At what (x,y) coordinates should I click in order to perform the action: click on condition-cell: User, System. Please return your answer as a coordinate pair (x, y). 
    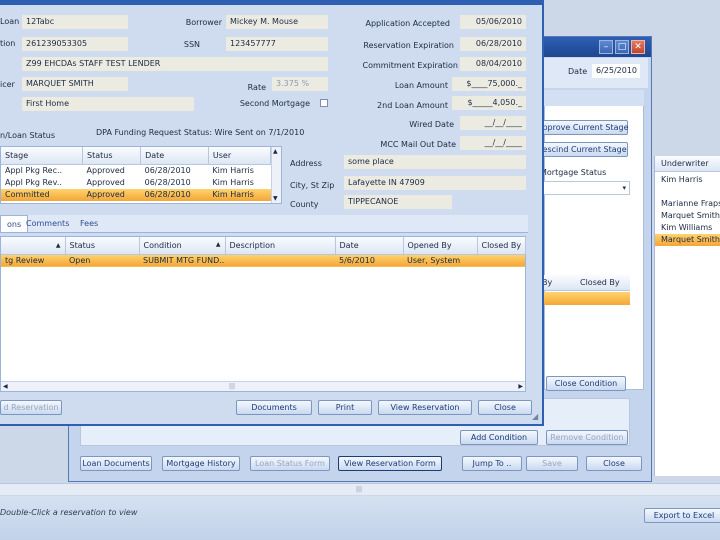
    Looking at the image, I should click on (440, 260).